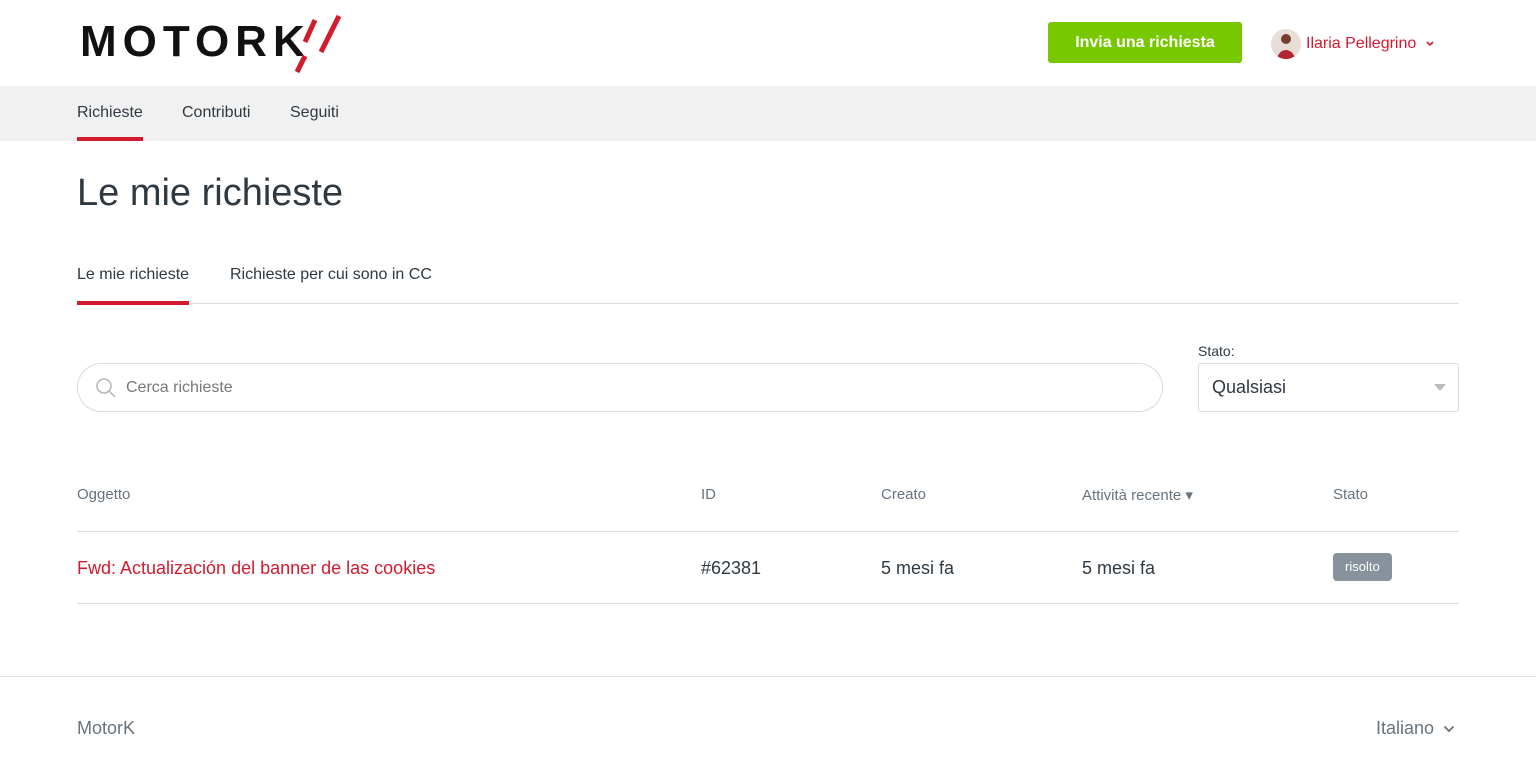 The image size is (1536, 778). Describe the element at coordinates (133, 279) in the screenshot. I see `tab-my-requests: Le mie richieste` at that location.